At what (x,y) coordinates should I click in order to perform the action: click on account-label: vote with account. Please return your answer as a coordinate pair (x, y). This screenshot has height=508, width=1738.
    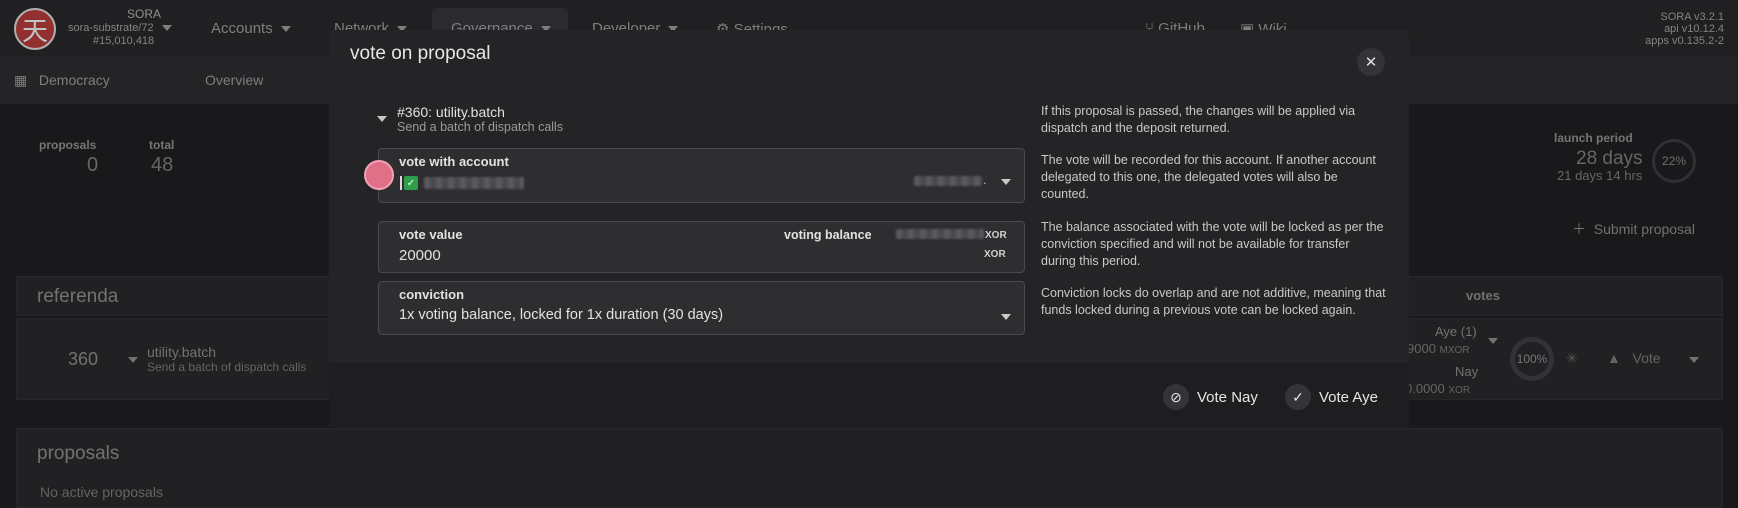
    Looking at the image, I should click on (454, 161).